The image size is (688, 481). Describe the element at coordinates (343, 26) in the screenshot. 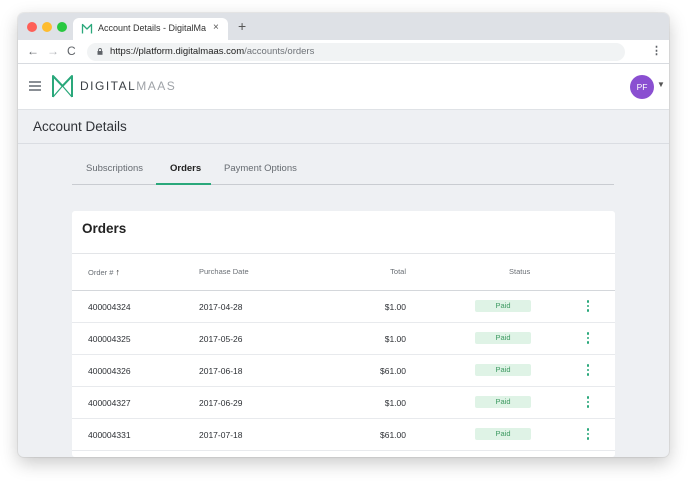

I see `tab-strip: Account Details - DigitalMaas × +` at that location.